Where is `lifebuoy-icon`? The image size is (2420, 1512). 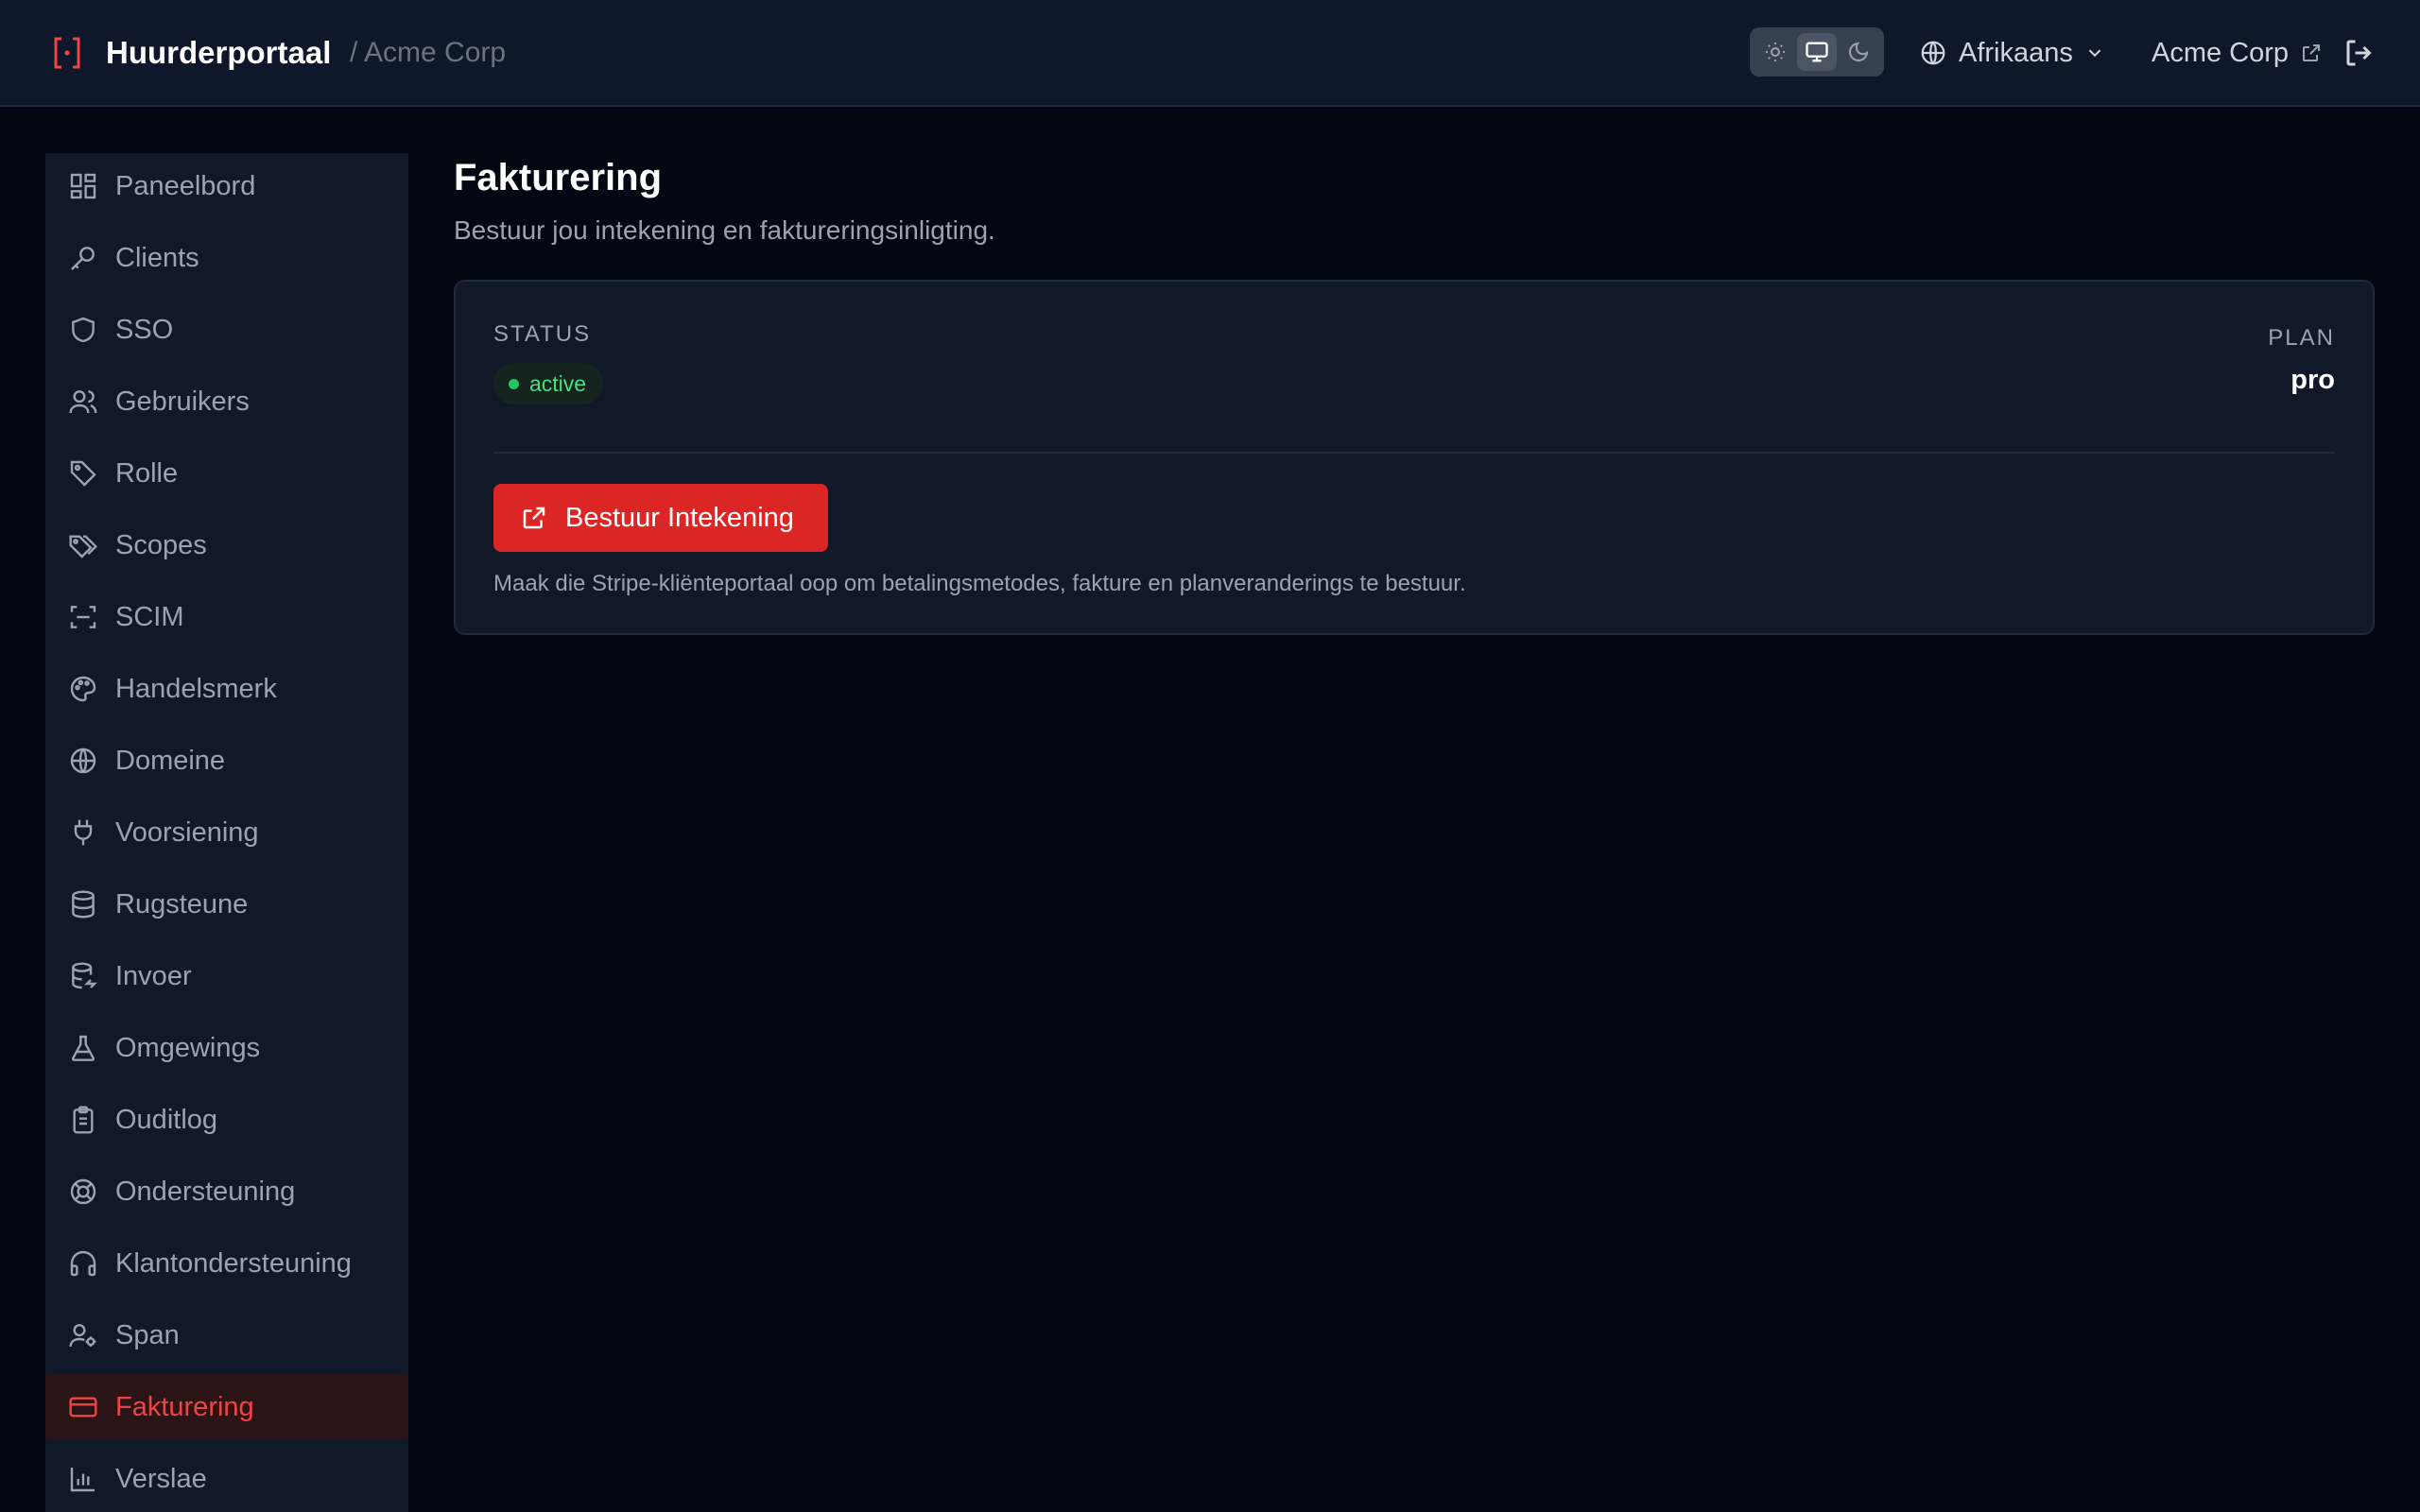 lifebuoy-icon is located at coordinates (83, 1191).